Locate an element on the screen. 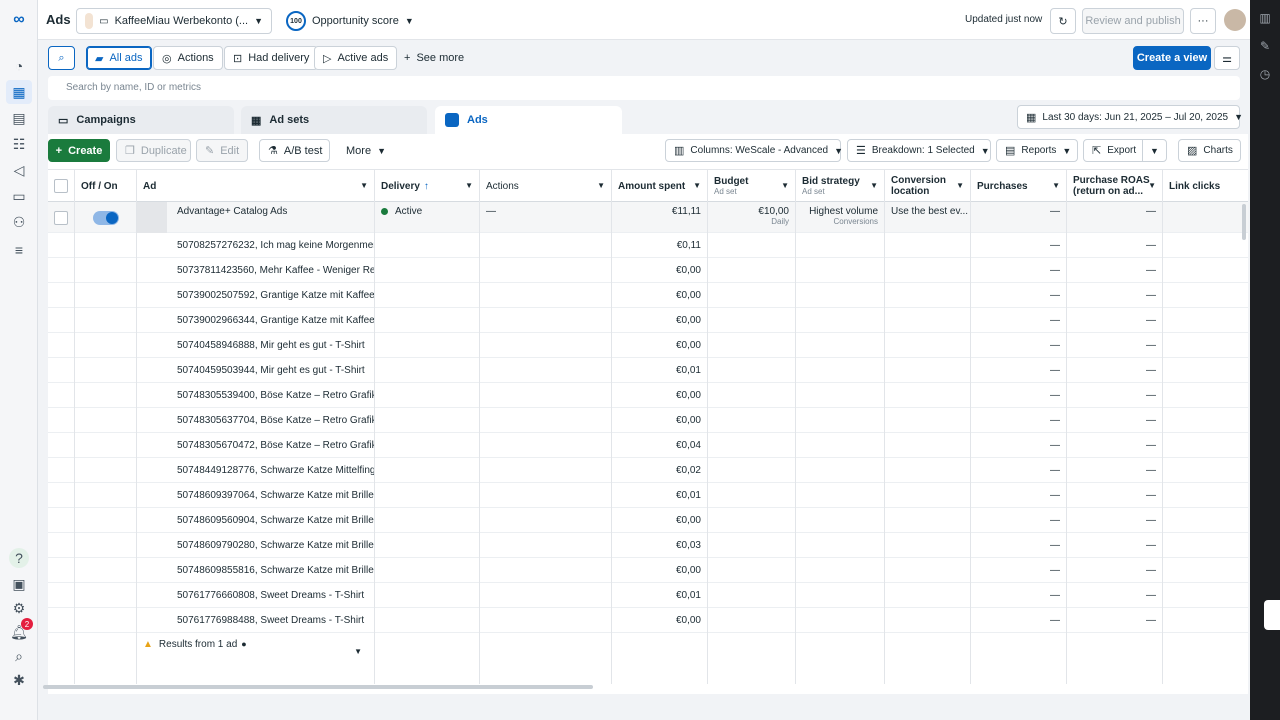  see-more-filter: + See more is located at coordinates (434, 58).